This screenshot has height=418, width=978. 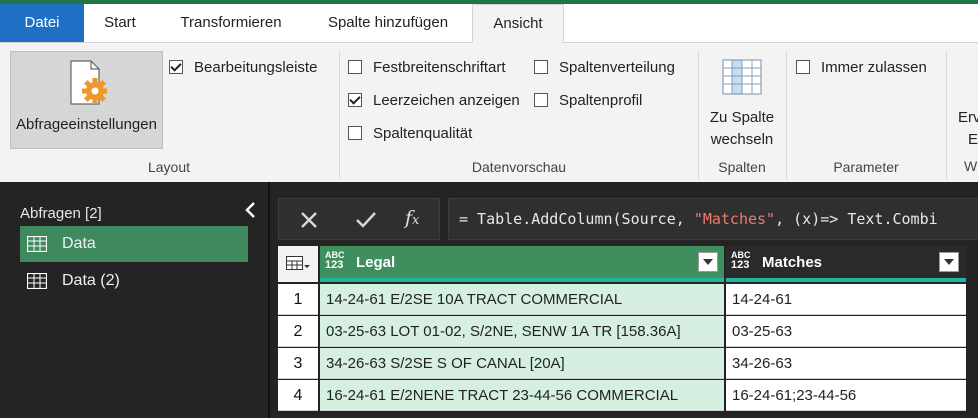 I want to click on table-menu-icon, so click(x=298, y=263).